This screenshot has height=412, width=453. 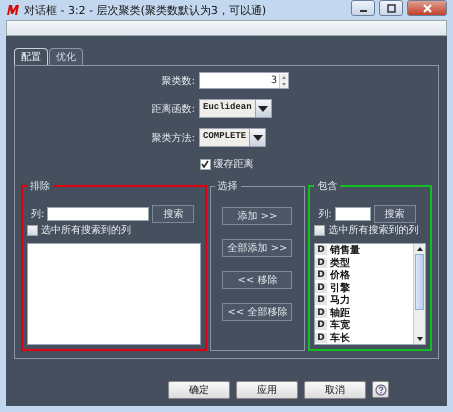 What do you see at coordinates (178, 81) in the screenshot?
I see `field-label: 聚类数:` at bounding box center [178, 81].